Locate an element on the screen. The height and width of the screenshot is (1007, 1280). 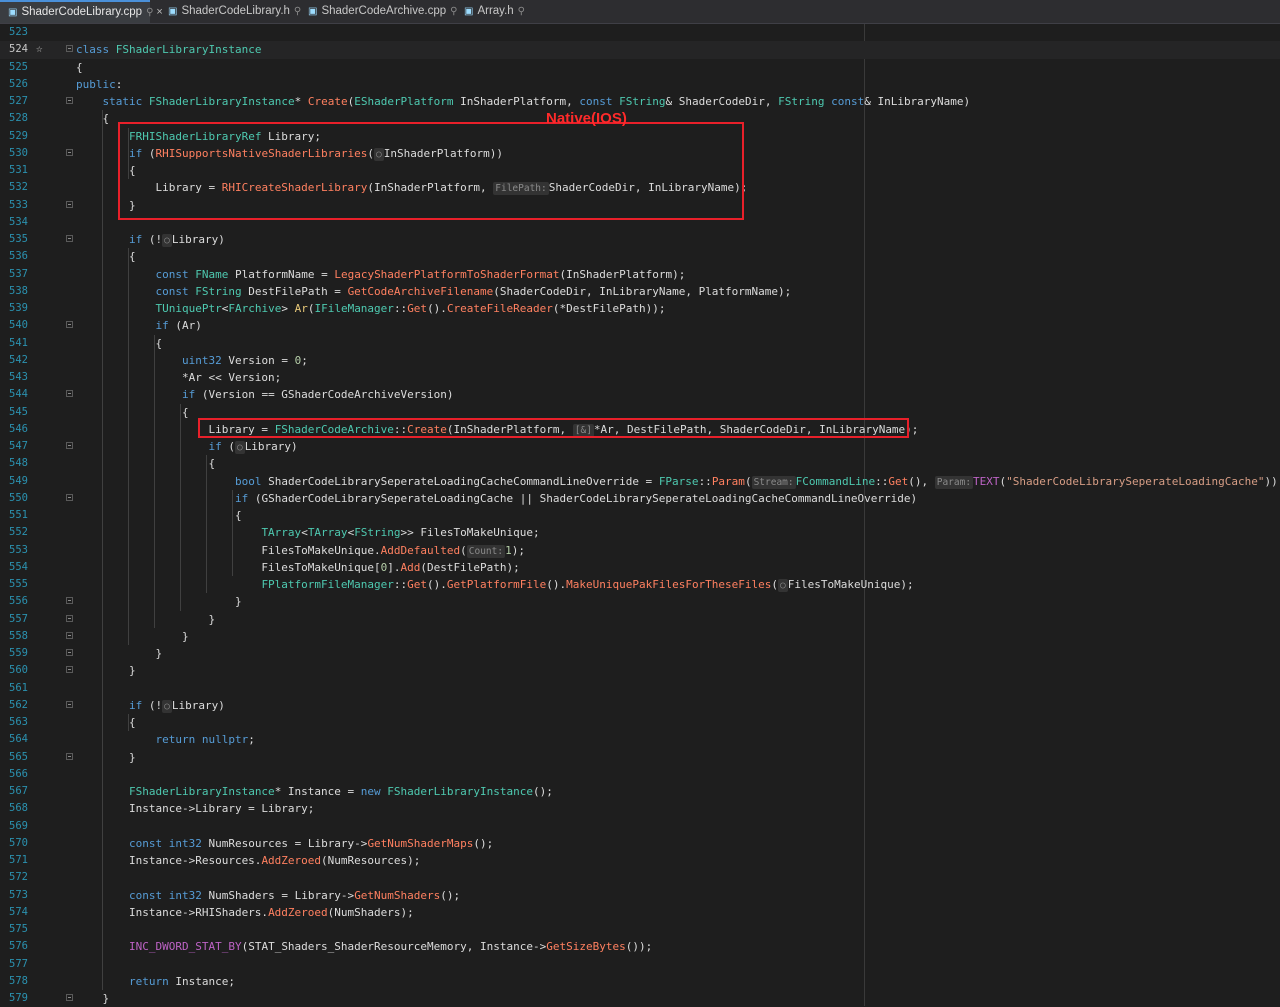
code-line: 575 is located at coordinates (640, 929).